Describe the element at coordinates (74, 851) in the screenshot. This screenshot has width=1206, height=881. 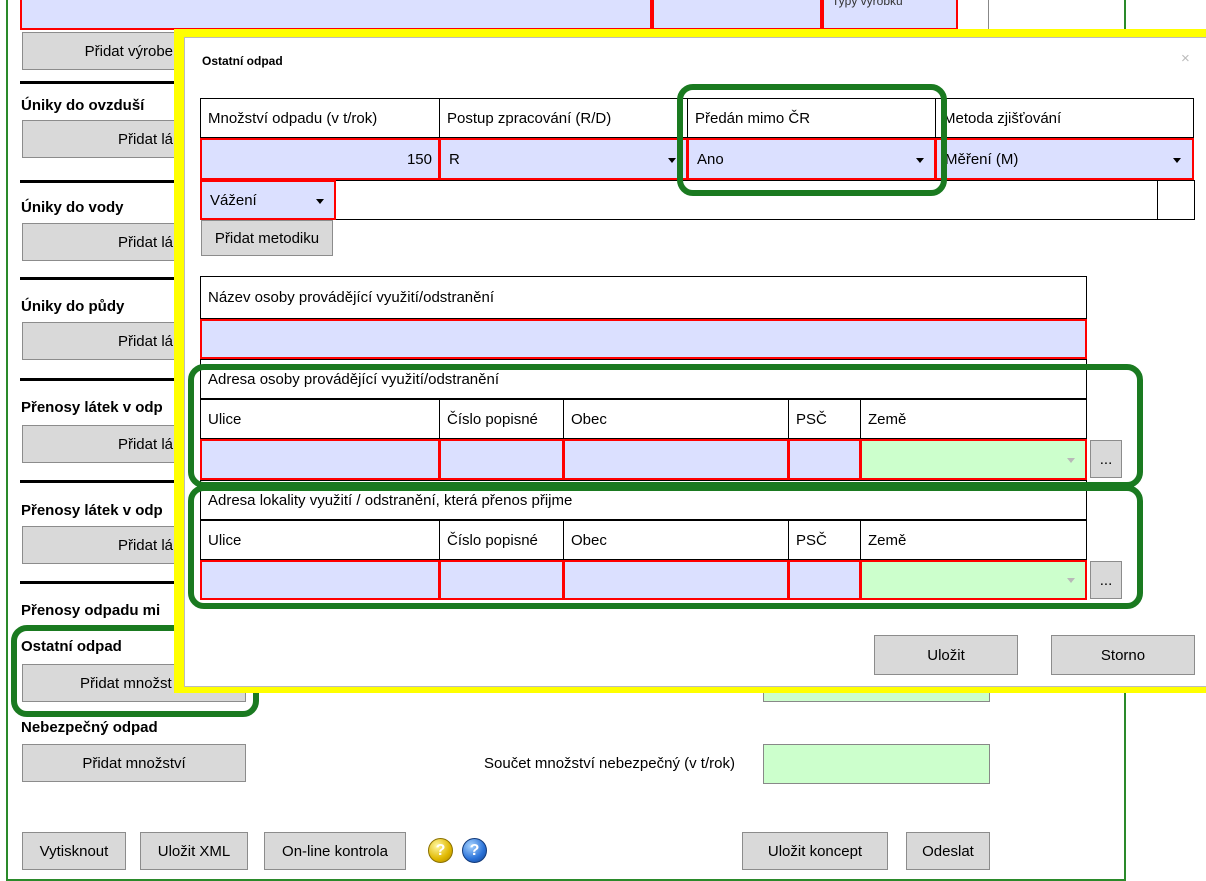
I see `print-button: Vytisknout` at that location.